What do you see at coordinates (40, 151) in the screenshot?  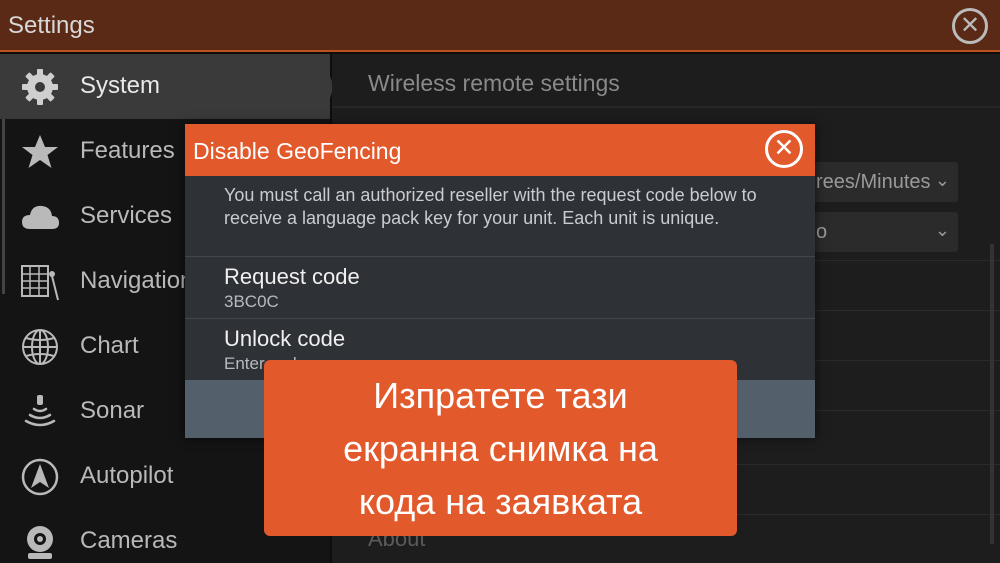 I see `star-icon` at bounding box center [40, 151].